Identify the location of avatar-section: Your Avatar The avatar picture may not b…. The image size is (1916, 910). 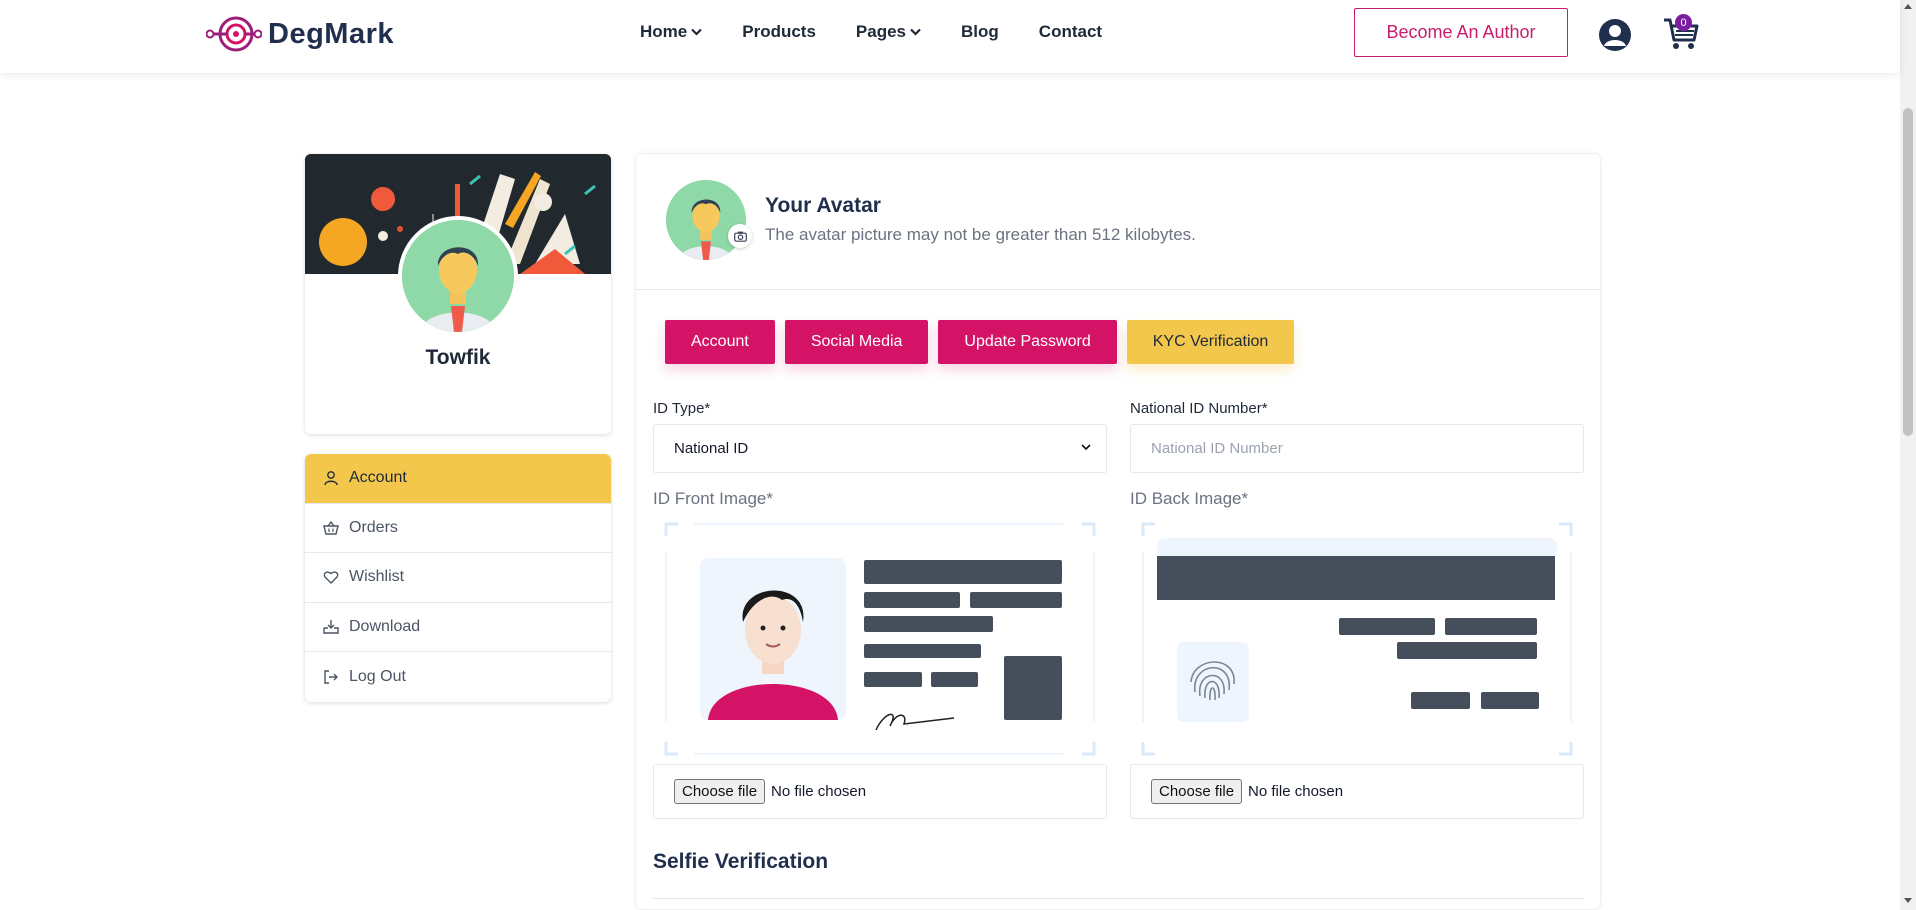
(1118, 222).